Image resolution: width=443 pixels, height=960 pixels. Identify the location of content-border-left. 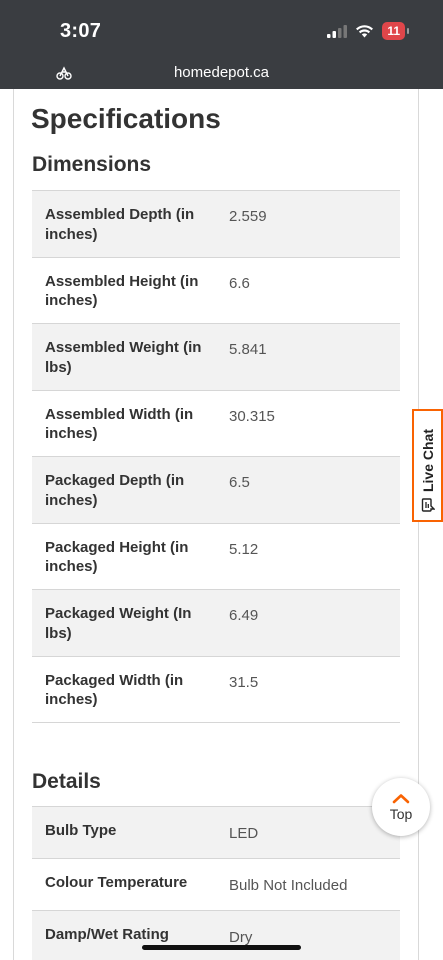
(13, 524).